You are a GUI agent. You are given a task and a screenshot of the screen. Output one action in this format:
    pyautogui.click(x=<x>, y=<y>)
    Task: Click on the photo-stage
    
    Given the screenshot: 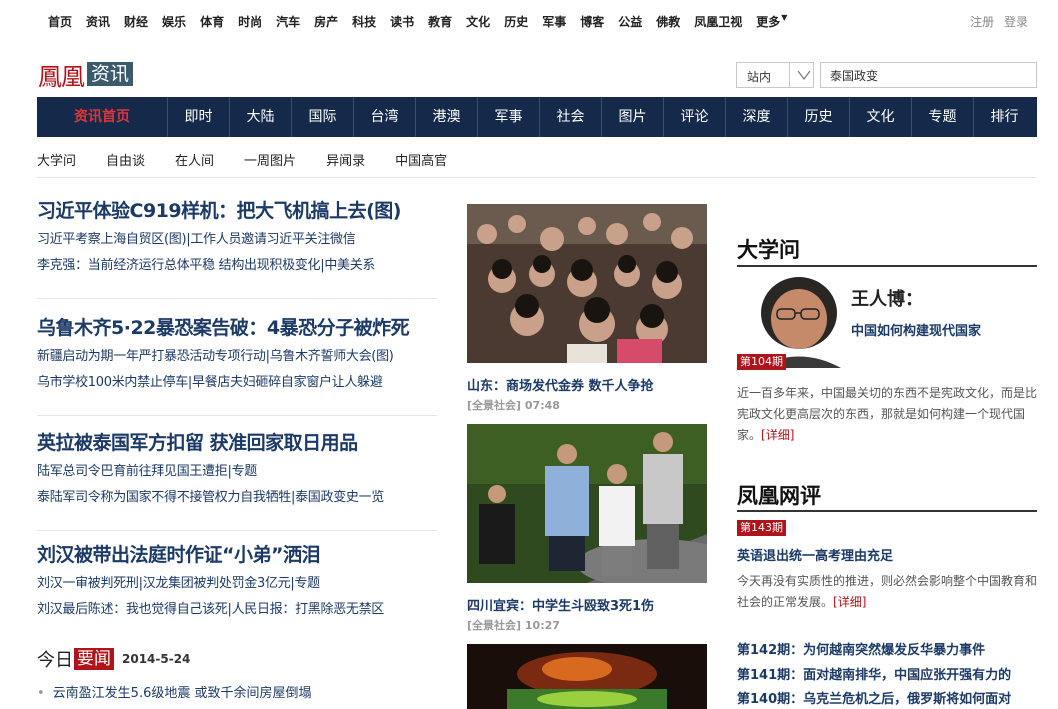 What is the action you would take?
    pyautogui.click(x=587, y=676)
    